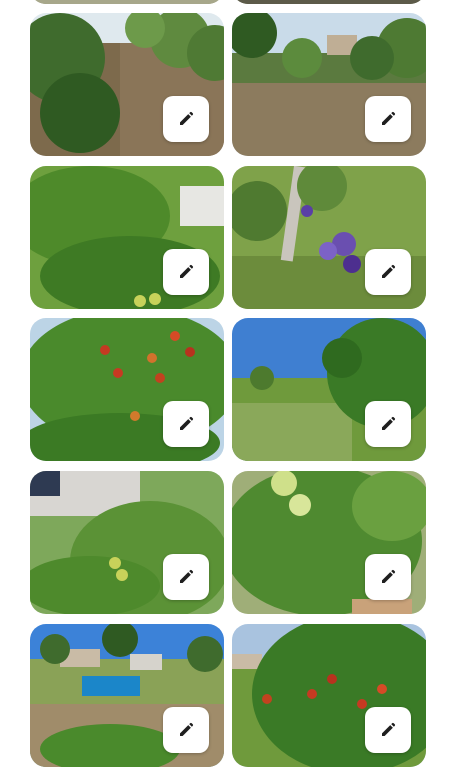 Image resolution: width=455 pixels, height=768 pixels. I want to click on photo-tile-partial-right, so click(329, 2).